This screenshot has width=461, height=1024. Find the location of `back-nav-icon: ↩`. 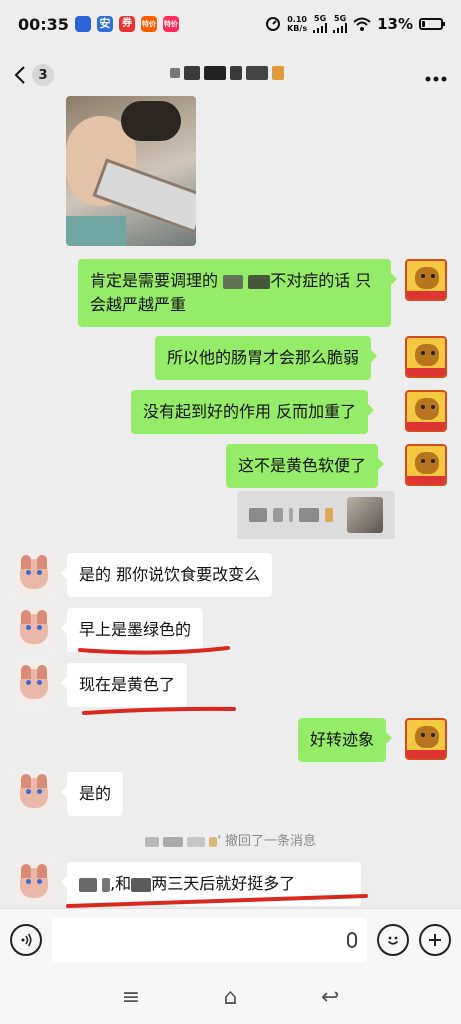

back-nav-icon: ↩ is located at coordinates (330, 997).